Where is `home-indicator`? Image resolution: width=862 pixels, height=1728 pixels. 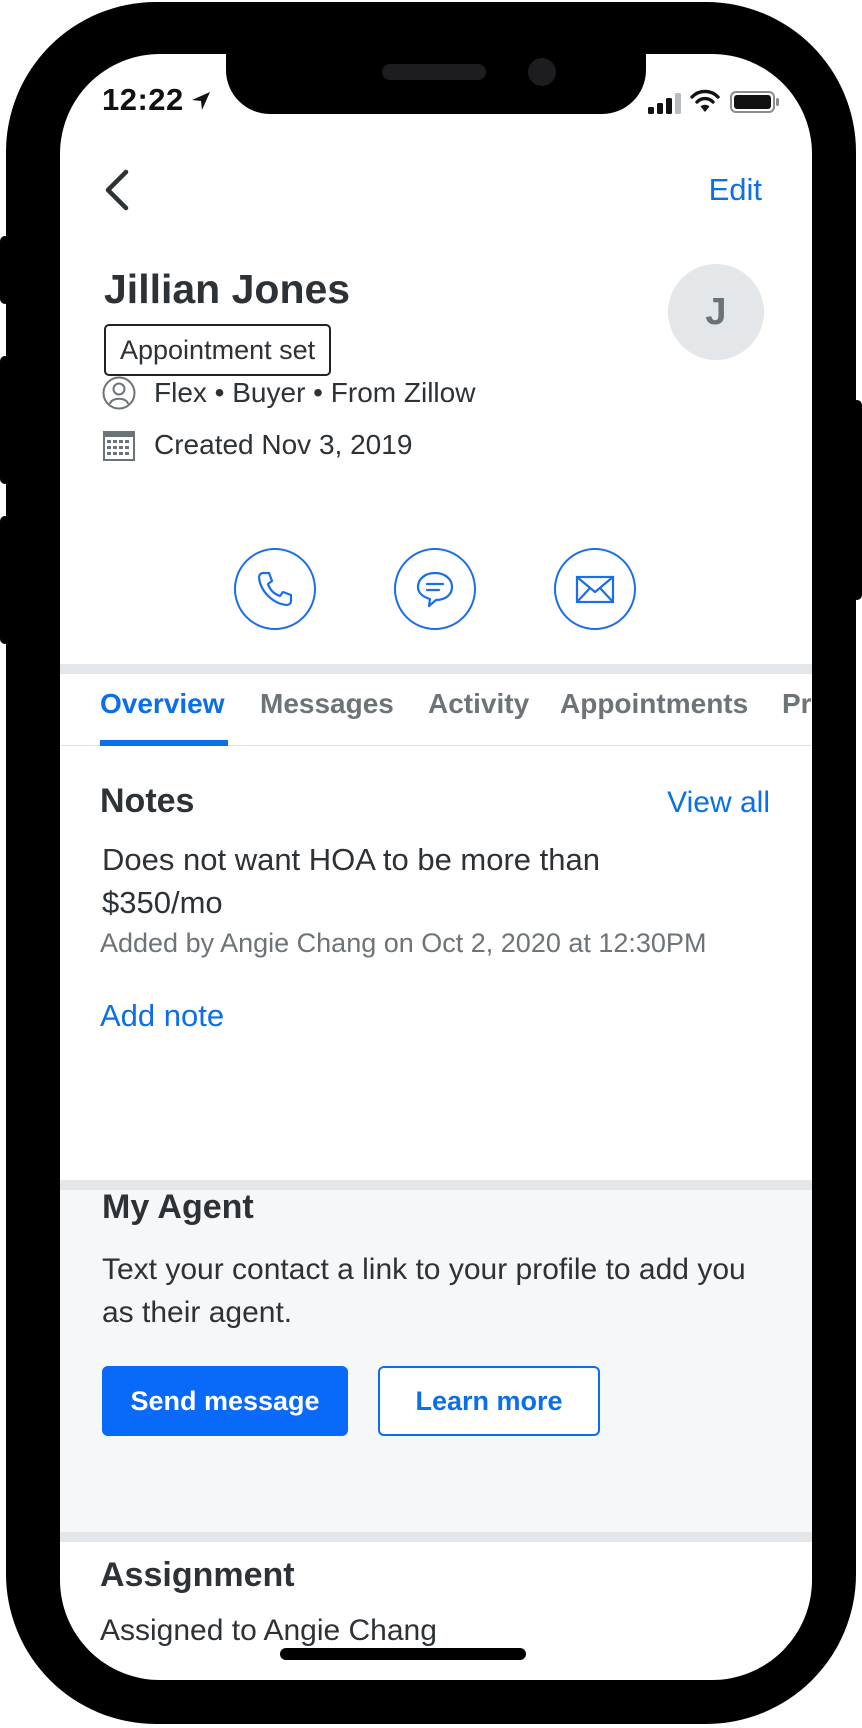
home-indicator is located at coordinates (403, 1654).